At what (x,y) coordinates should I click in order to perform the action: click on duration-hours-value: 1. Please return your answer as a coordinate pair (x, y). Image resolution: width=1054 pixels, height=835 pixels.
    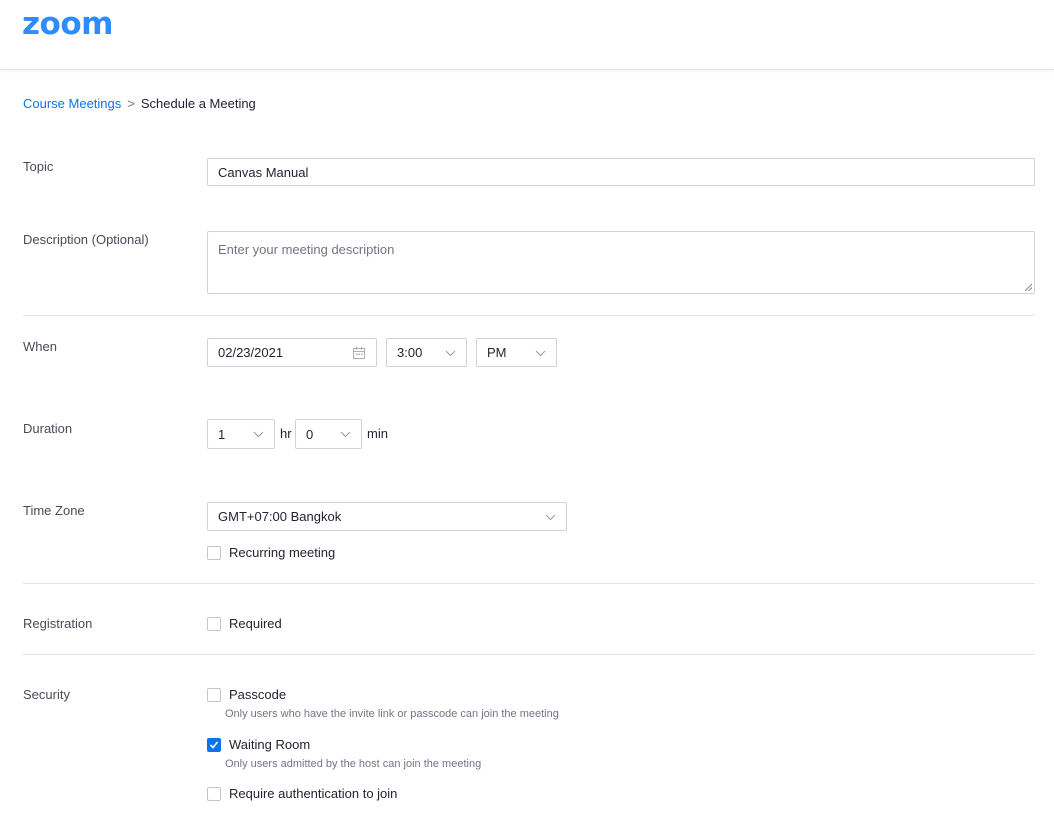
    Looking at the image, I should click on (222, 434).